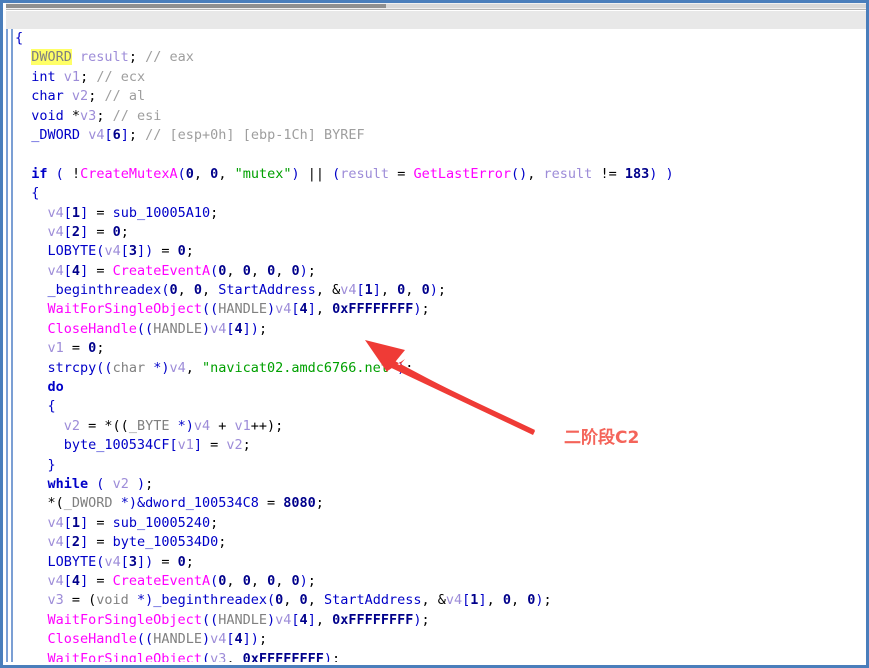  What do you see at coordinates (439, 57) in the screenshot?
I see `code-line: DWORD result; // eax` at bounding box center [439, 57].